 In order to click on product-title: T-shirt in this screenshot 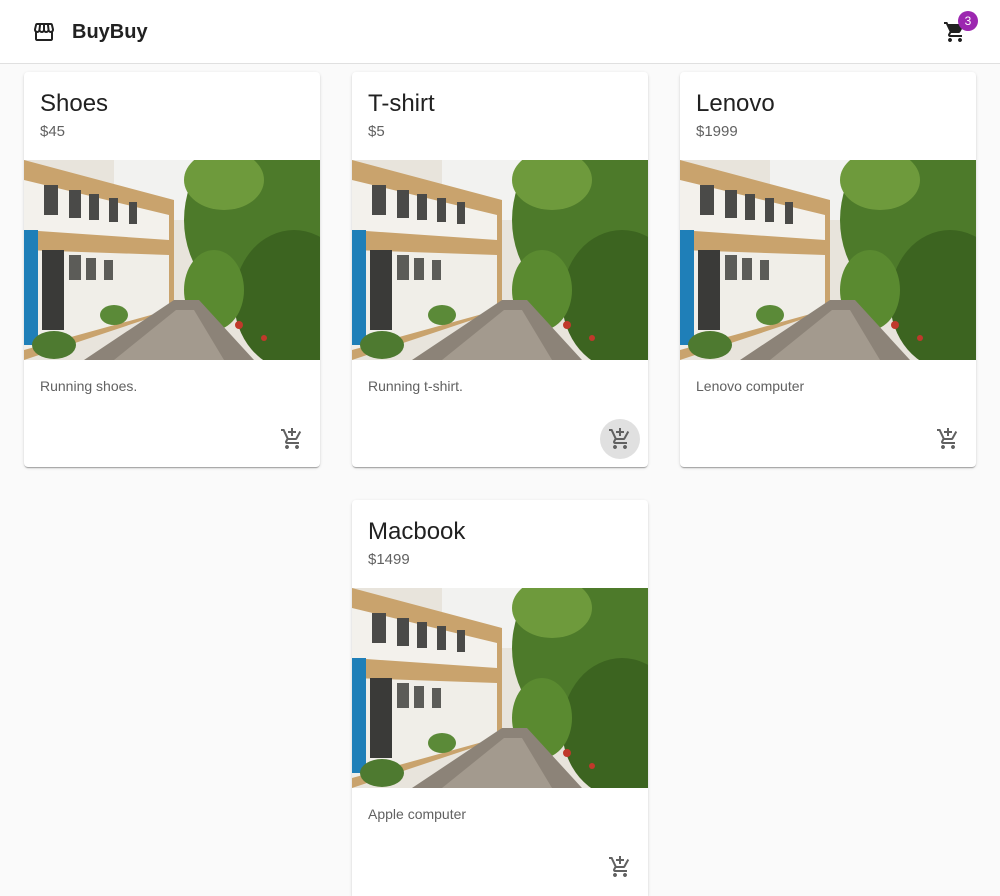, I will do `click(401, 103)`.